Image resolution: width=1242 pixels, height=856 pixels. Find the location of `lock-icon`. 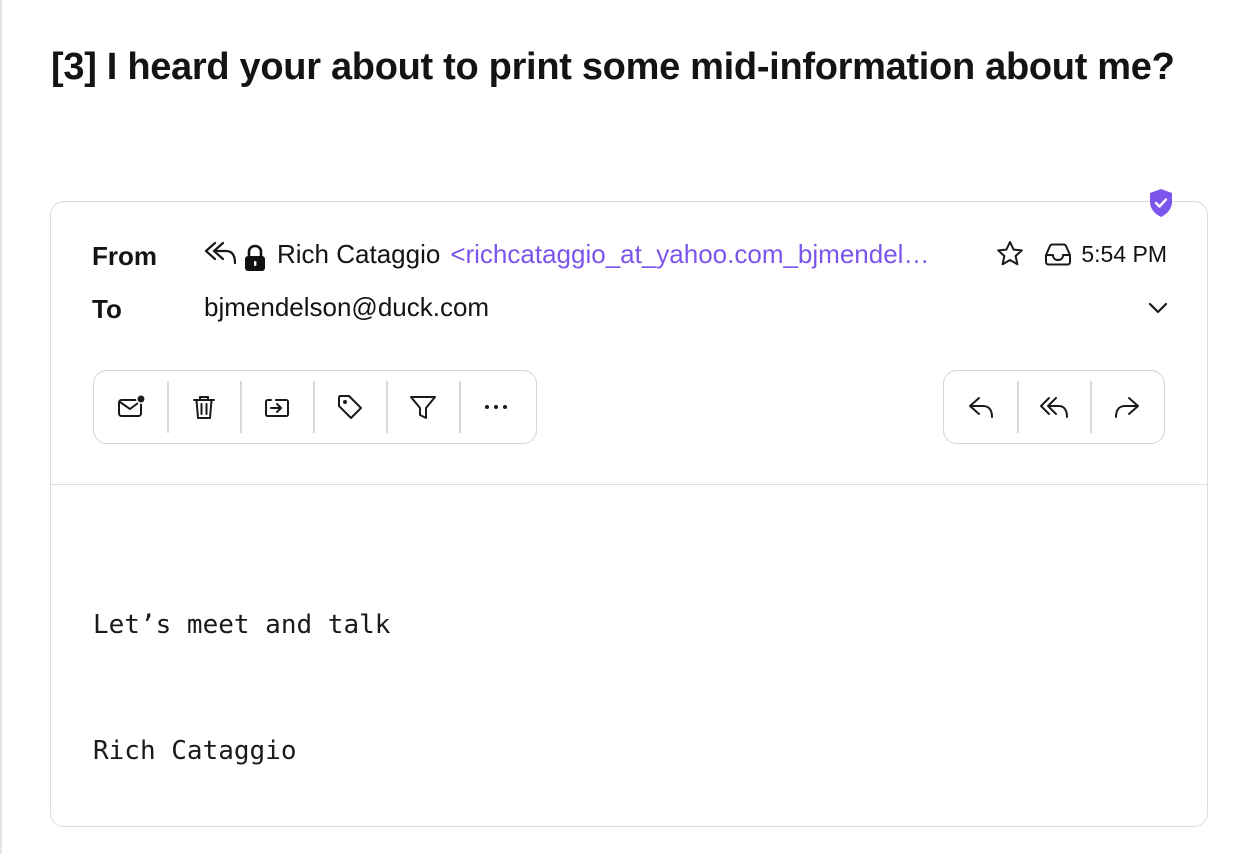

lock-icon is located at coordinates (255, 257).